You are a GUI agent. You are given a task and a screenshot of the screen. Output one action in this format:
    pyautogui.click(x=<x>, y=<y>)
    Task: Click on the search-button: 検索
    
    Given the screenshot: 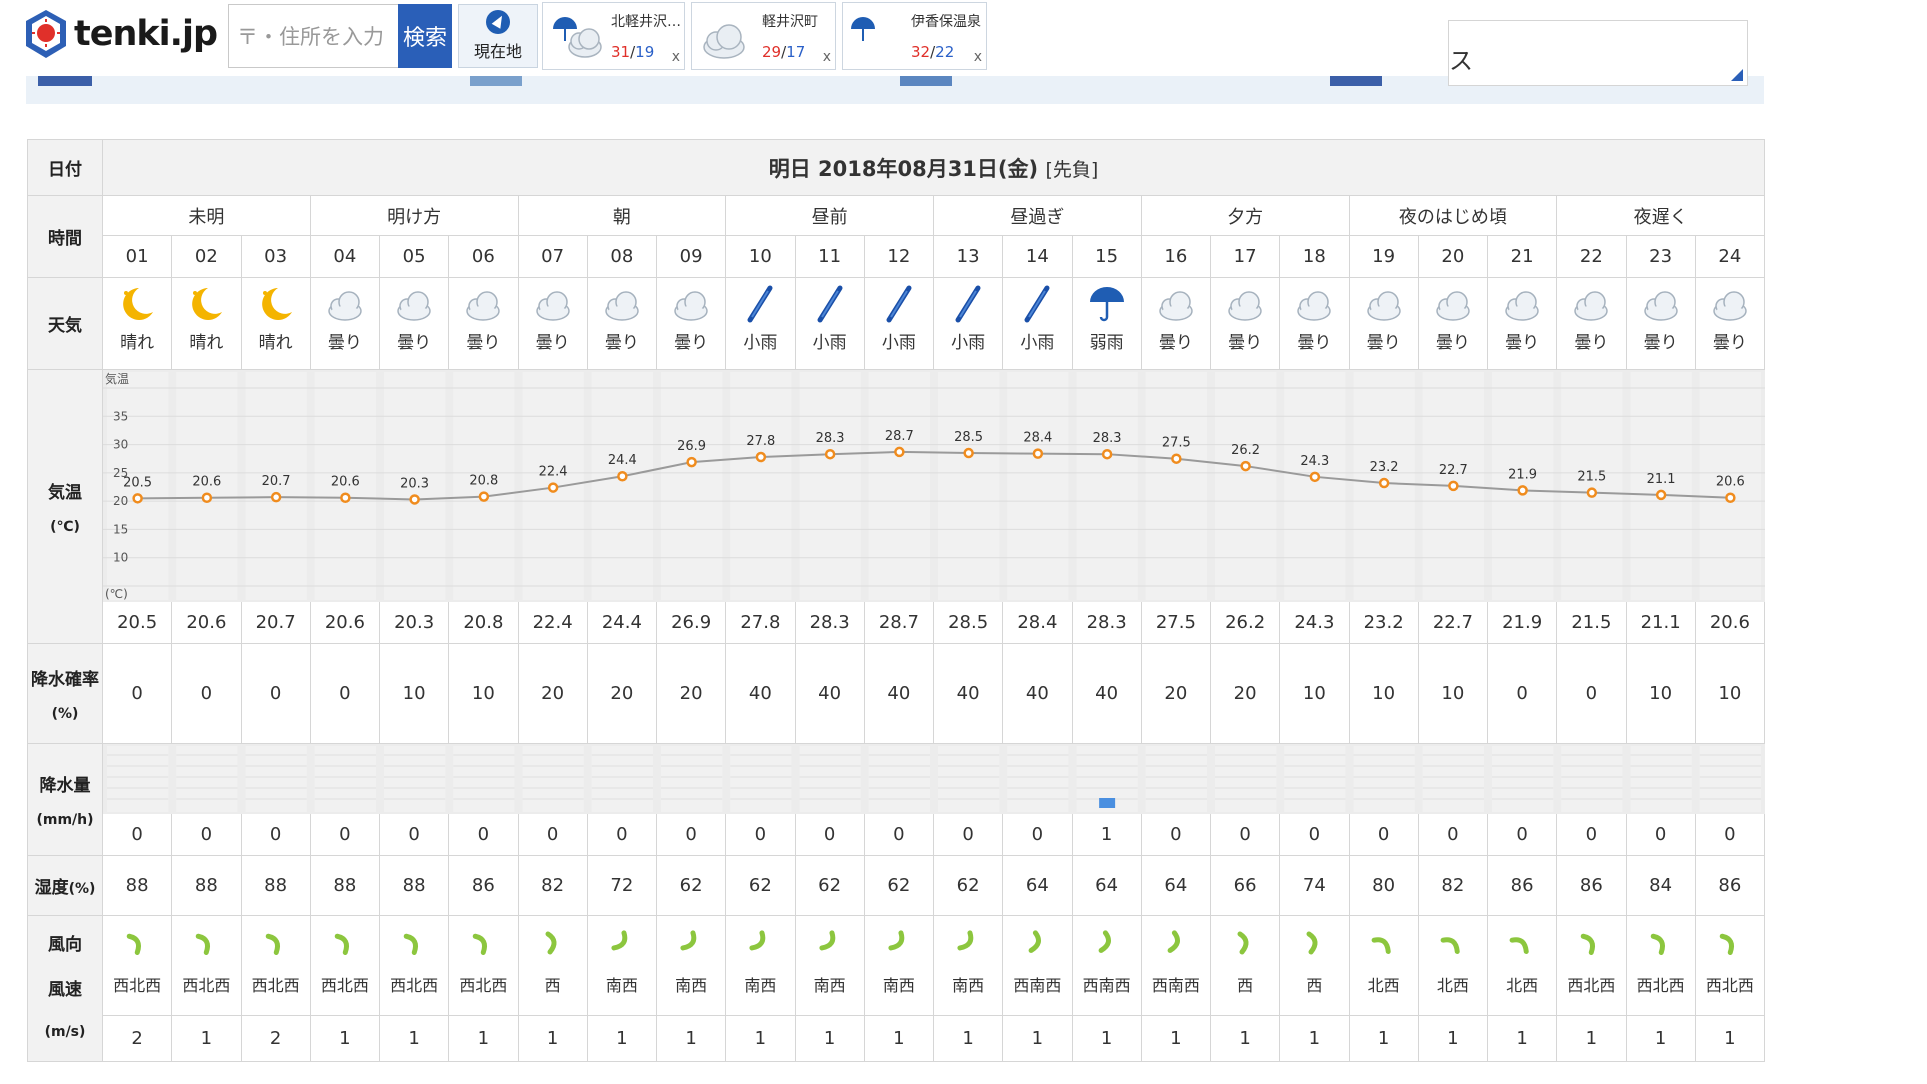 What is the action you would take?
    pyautogui.click(x=425, y=36)
    